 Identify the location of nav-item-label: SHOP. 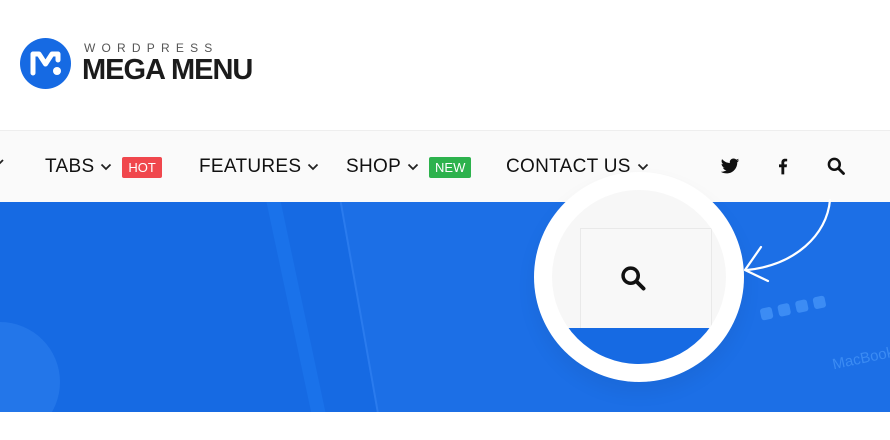
(374, 166).